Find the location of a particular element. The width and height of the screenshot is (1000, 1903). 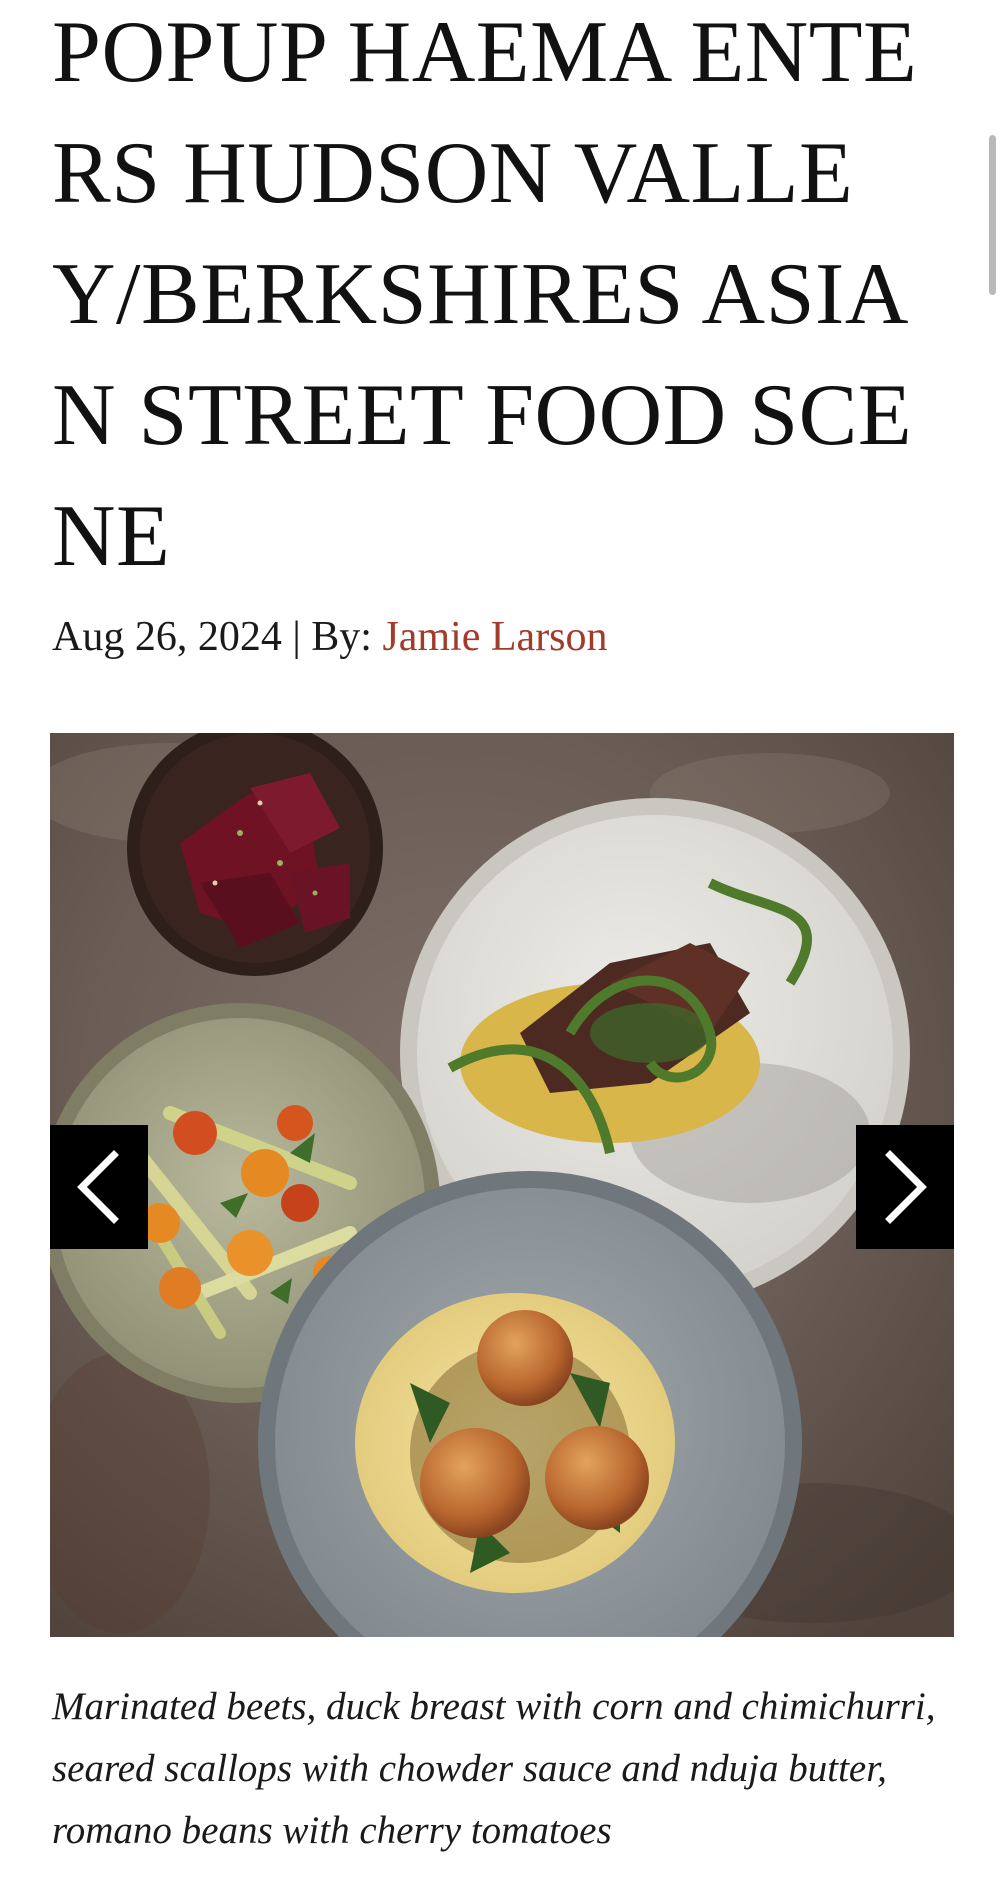

byline: Aug 26, 2024 | By: Jamie Larson is located at coordinates (330, 637).